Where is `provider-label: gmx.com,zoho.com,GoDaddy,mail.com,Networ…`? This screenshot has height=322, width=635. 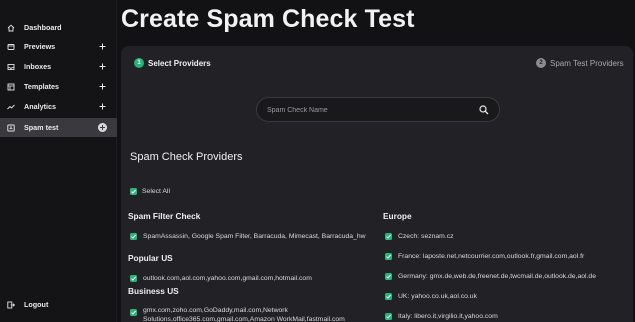 provider-label: gmx.com,zoho.com,GoDaddy,mail.com,Networ… is located at coordinates (244, 314).